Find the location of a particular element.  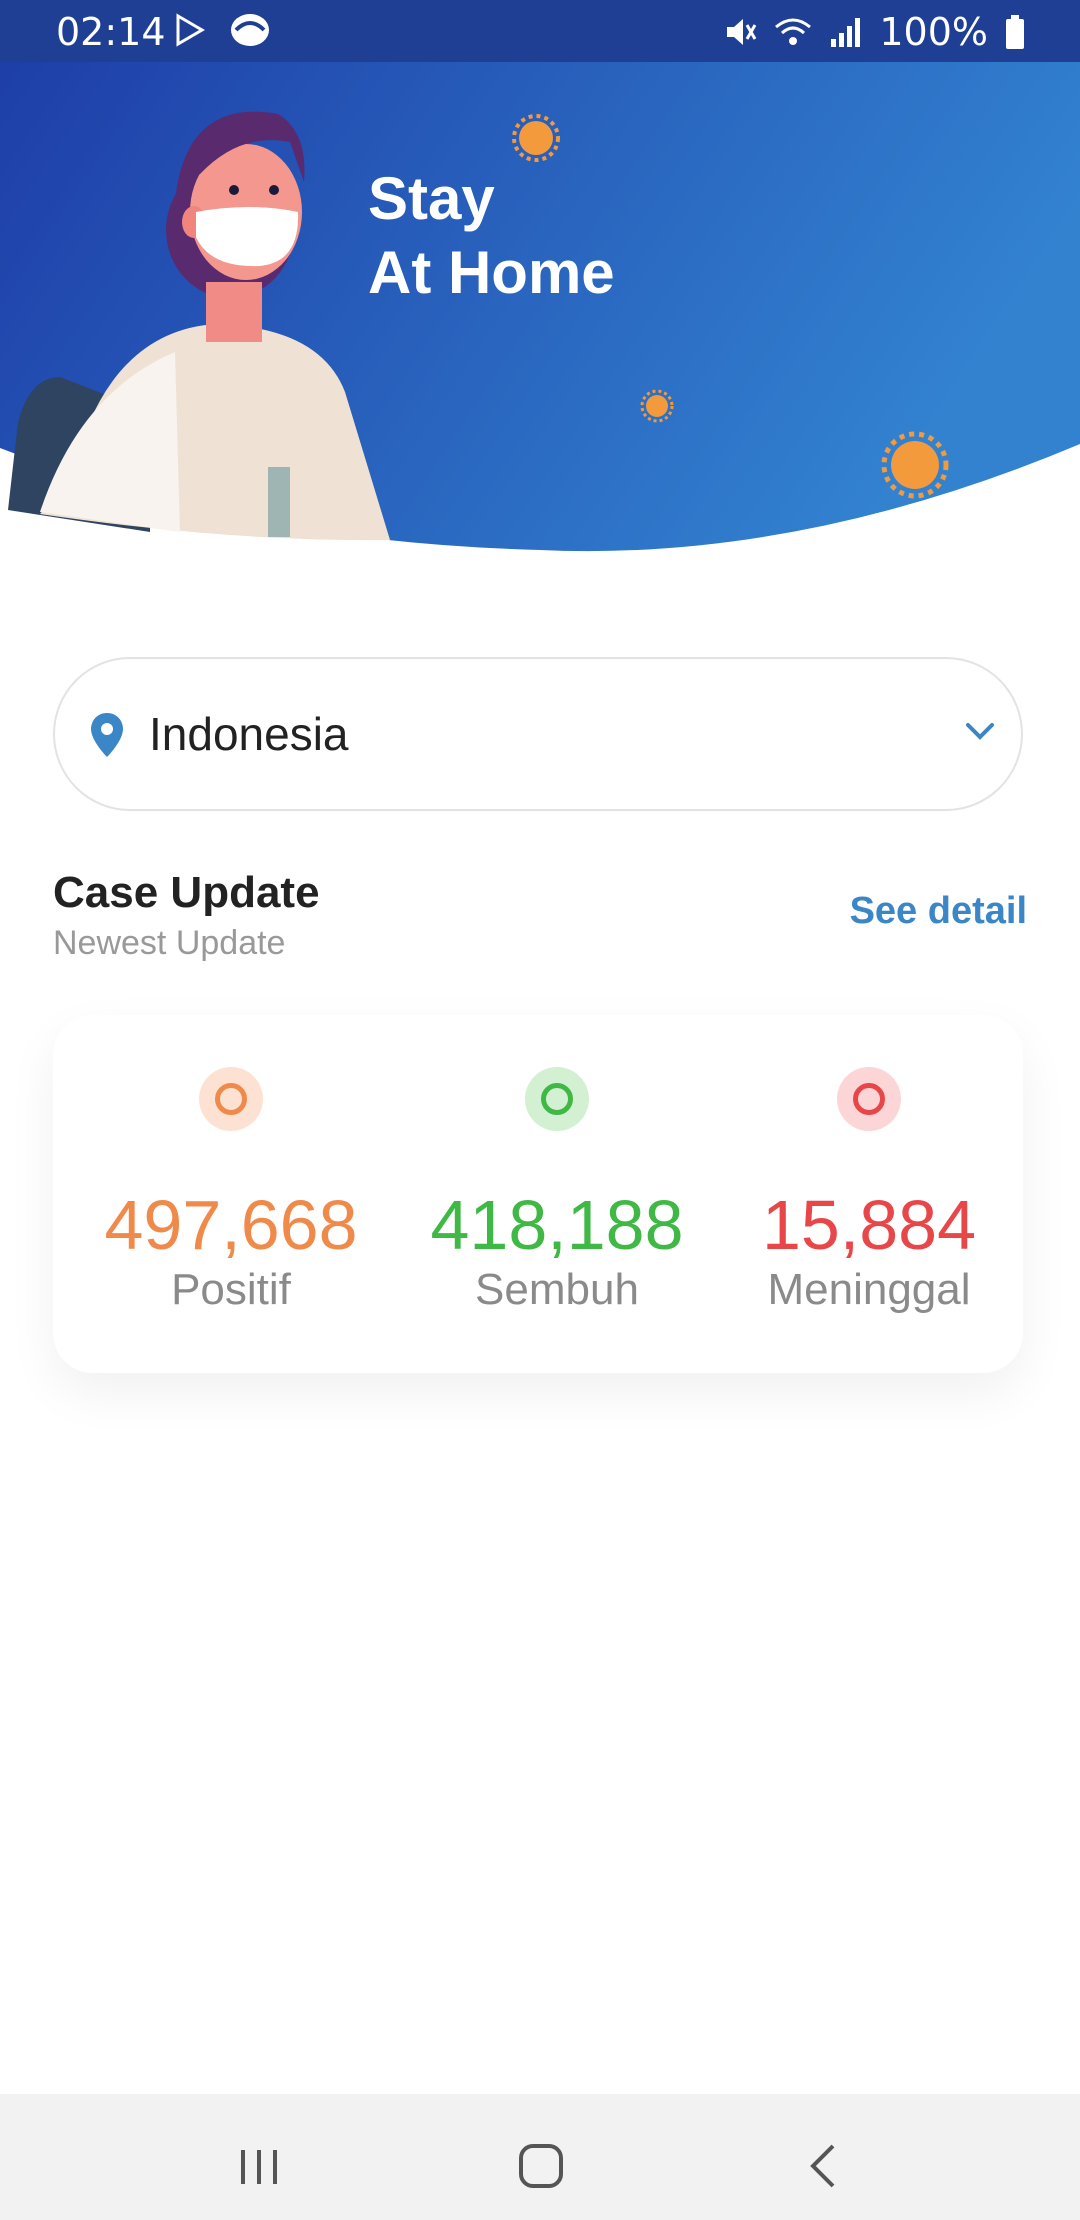

stat-sembuh: 418,188 Sembuh is located at coordinates (557, 1194).